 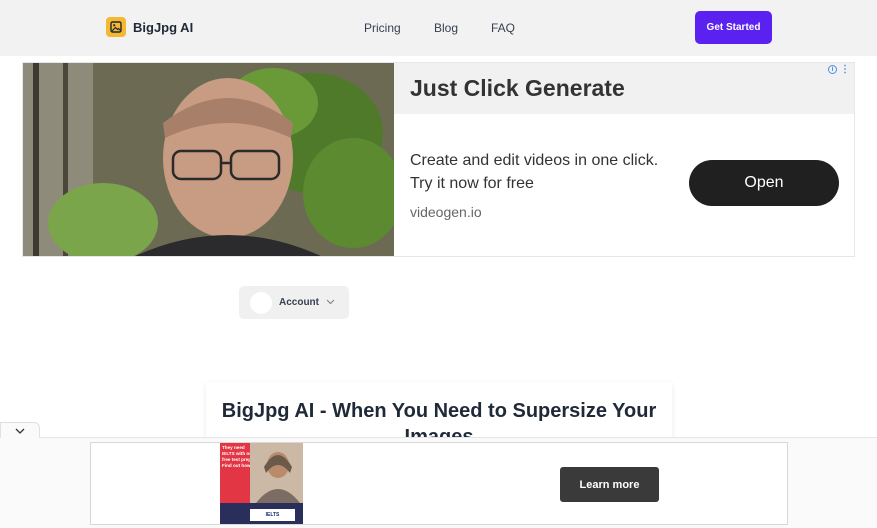 I want to click on image-icon, so click(x=116, y=27).